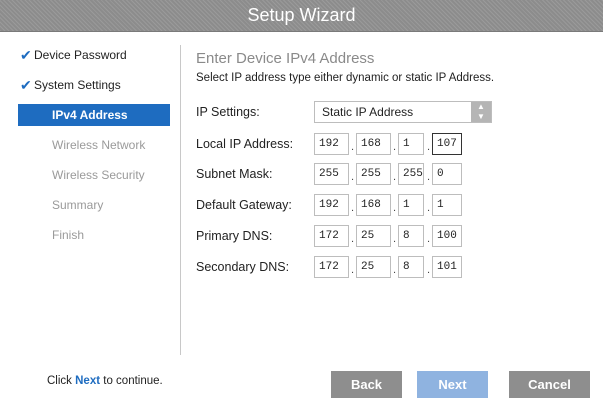 The width and height of the screenshot is (603, 404). What do you see at coordinates (331, 144) in the screenshot?
I see `local-ip-octet-1: 192` at bounding box center [331, 144].